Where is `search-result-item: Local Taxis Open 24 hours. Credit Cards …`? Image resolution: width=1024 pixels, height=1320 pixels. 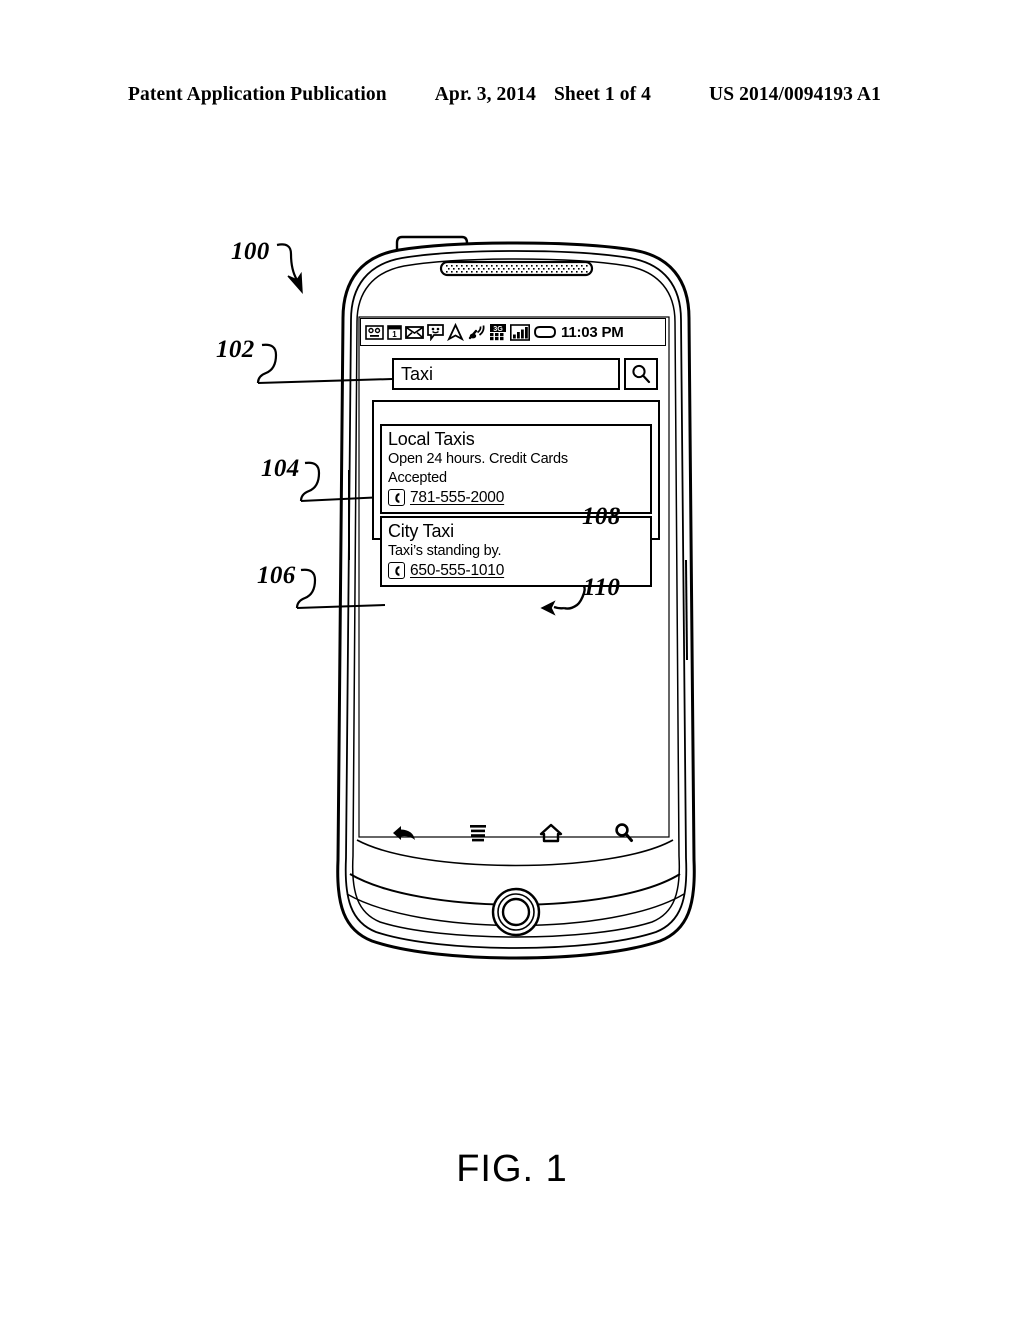 search-result-item: Local Taxis Open 24 hours. Credit Cards … is located at coordinates (516, 469).